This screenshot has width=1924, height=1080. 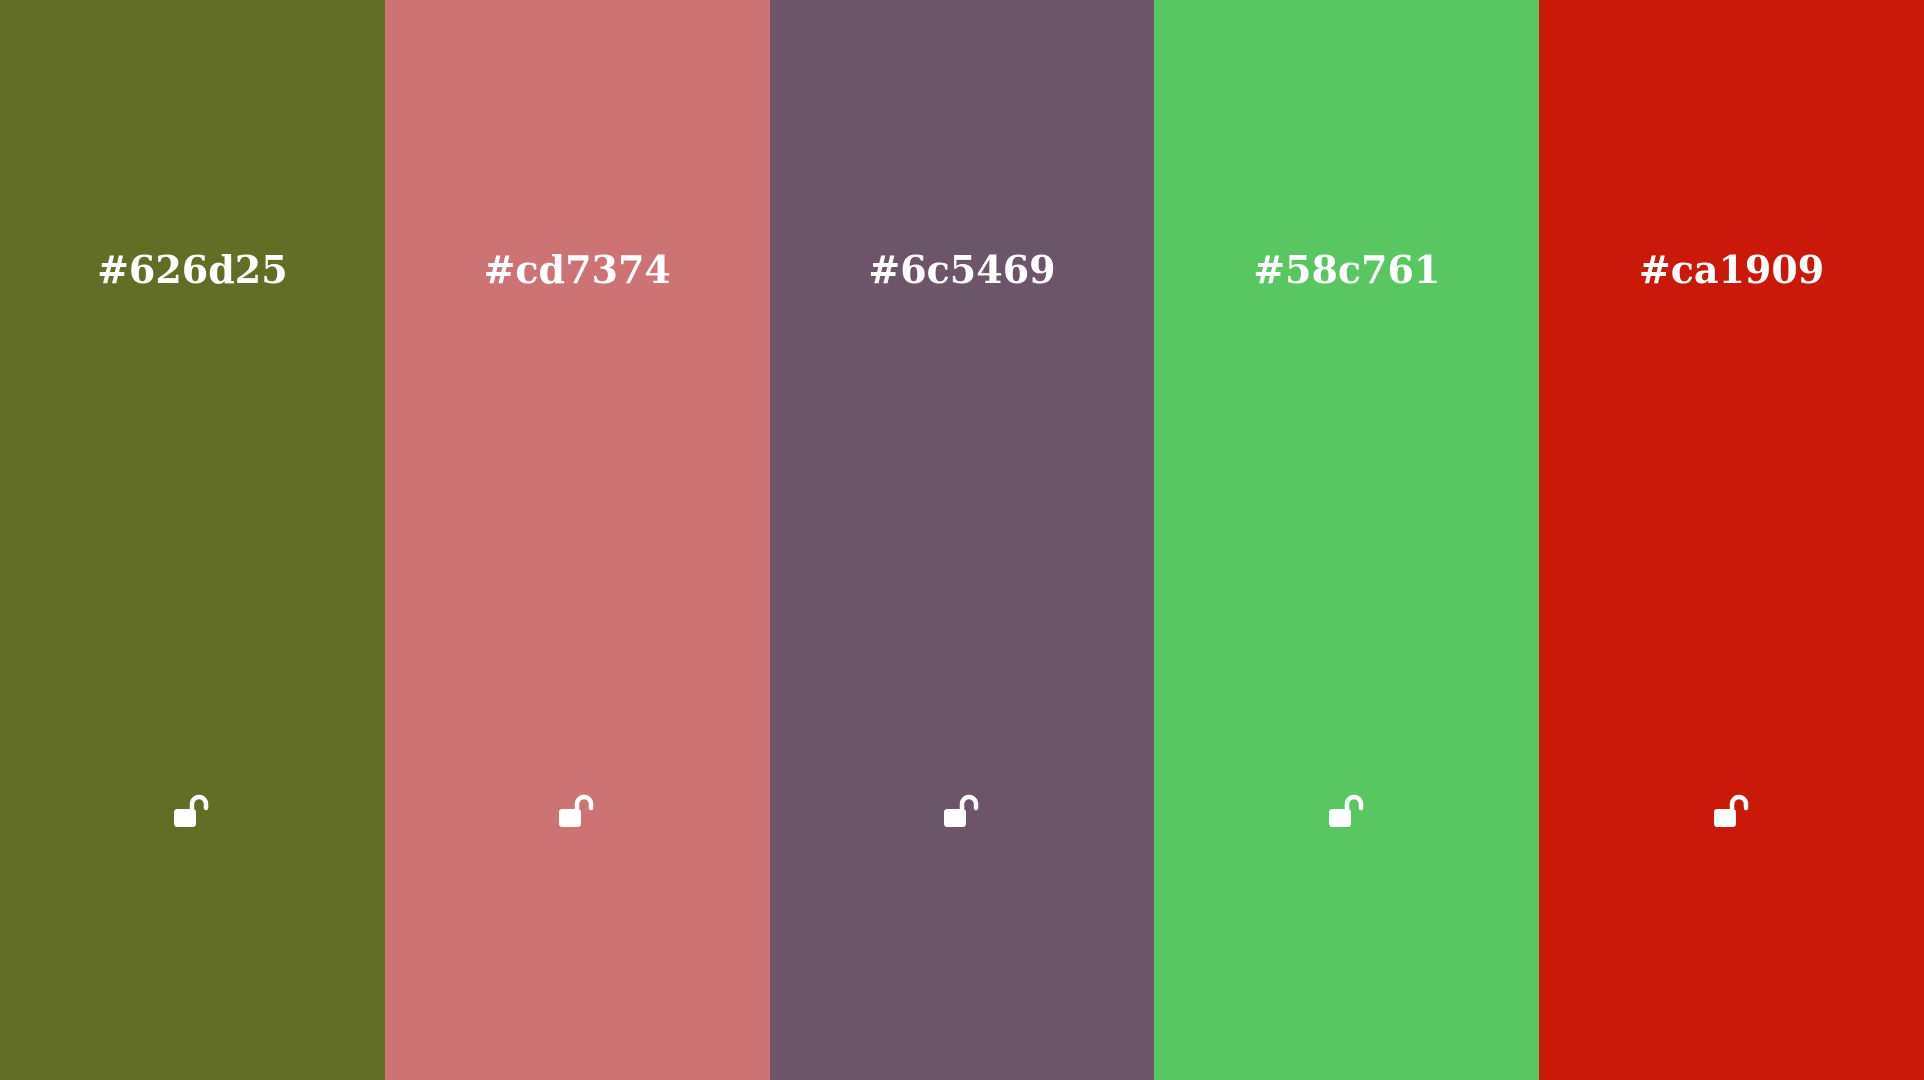 What do you see at coordinates (577, 270) in the screenshot?
I see `hex-code-label: #cd7374` at bounding box center [577, 270].